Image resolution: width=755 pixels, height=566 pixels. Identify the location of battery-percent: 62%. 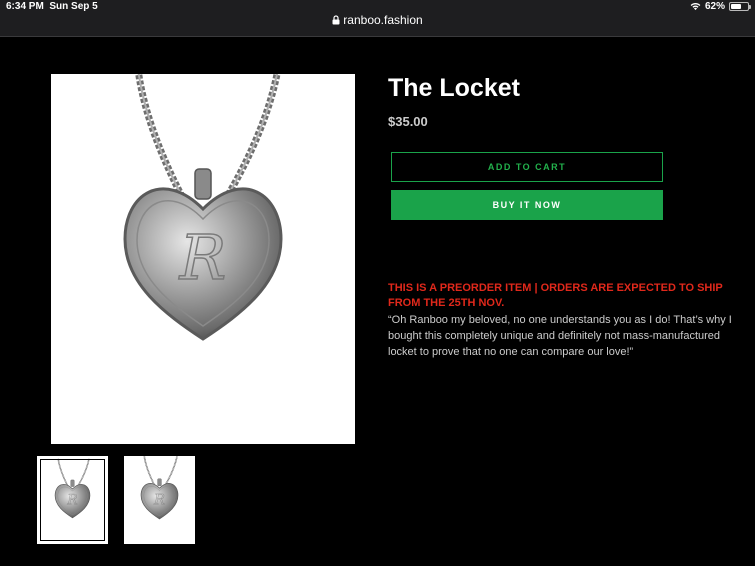
(714, 6).